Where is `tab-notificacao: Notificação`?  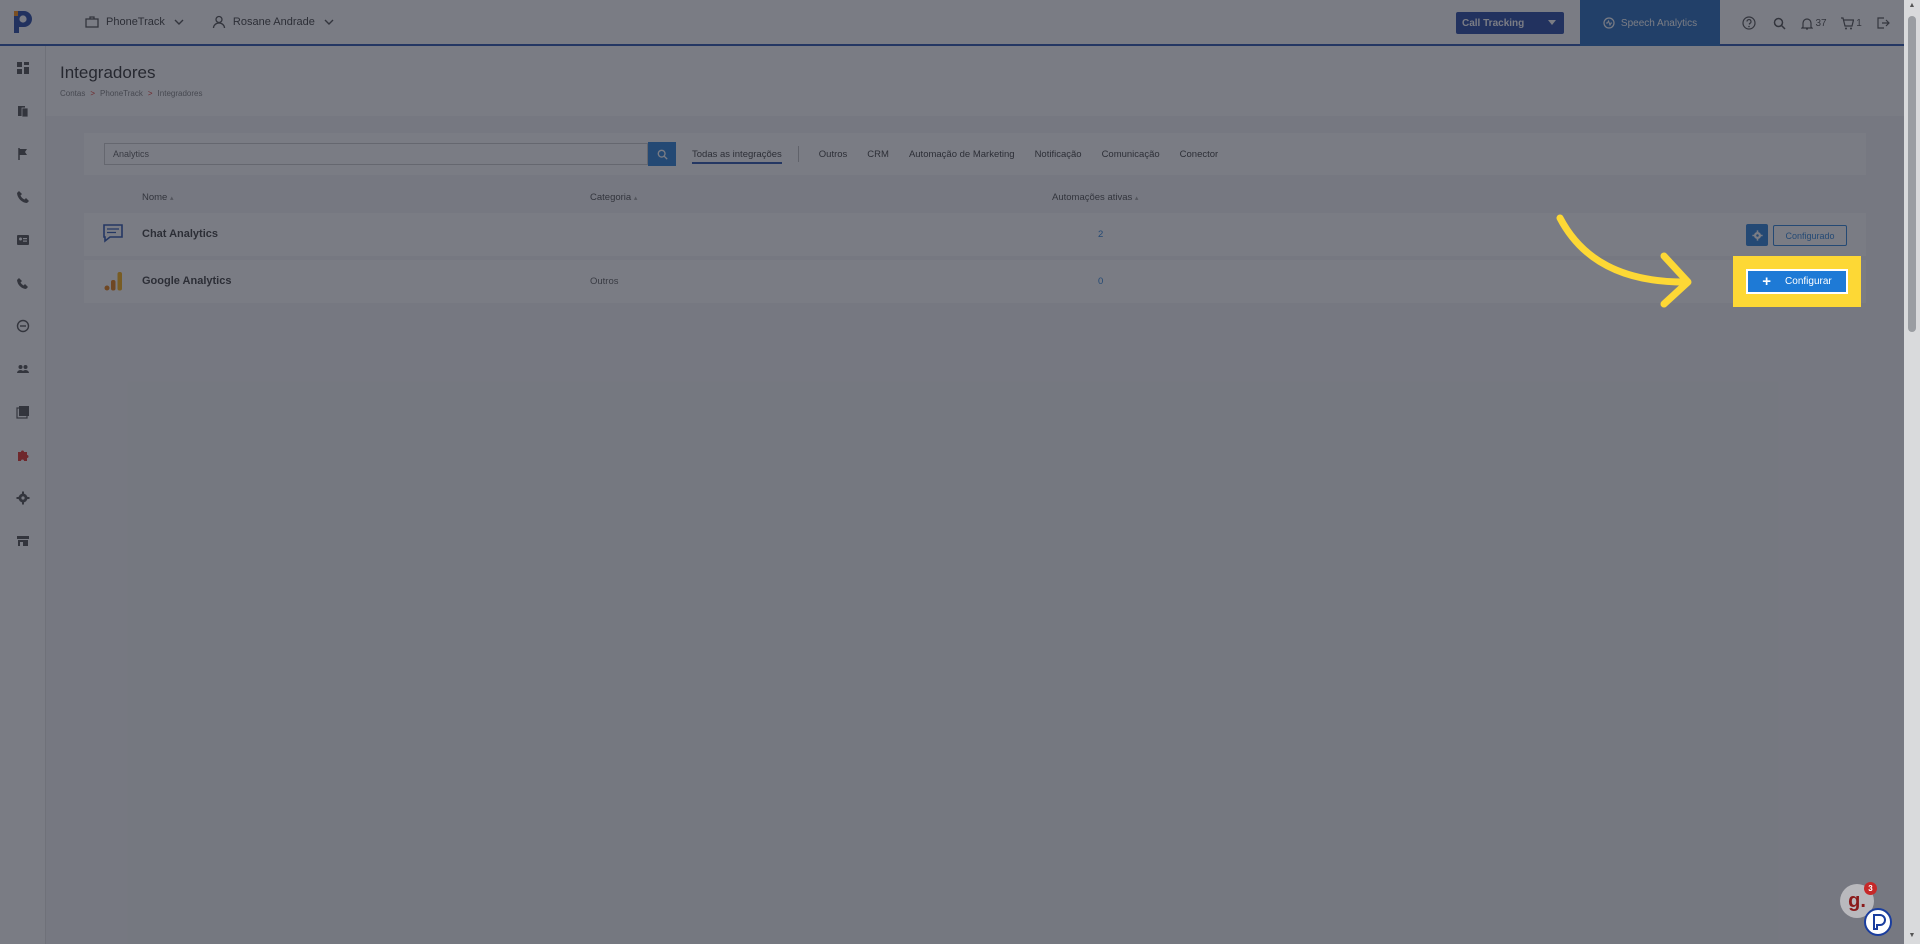 tab-notificacao: Notificação is located at coordinates (1058, 154).